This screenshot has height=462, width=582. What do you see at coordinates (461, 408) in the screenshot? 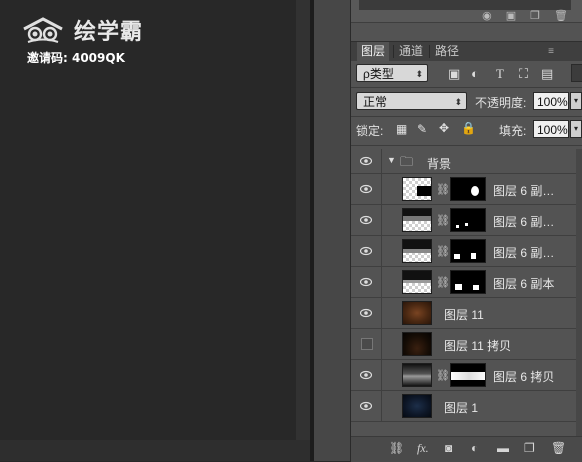
I see `layer-name: 图层 1` at bounding box center [461, 408].